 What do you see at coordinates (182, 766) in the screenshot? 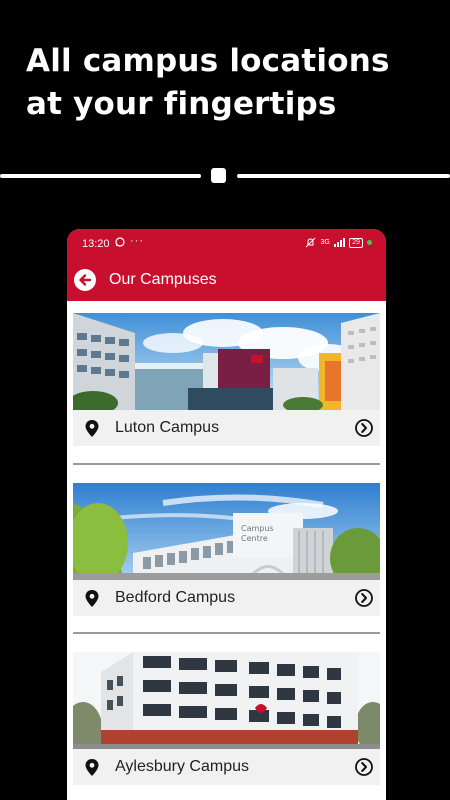
I see `campus-name-aylesbury: Aylesbury Campus` at bounding box center [182, 766].